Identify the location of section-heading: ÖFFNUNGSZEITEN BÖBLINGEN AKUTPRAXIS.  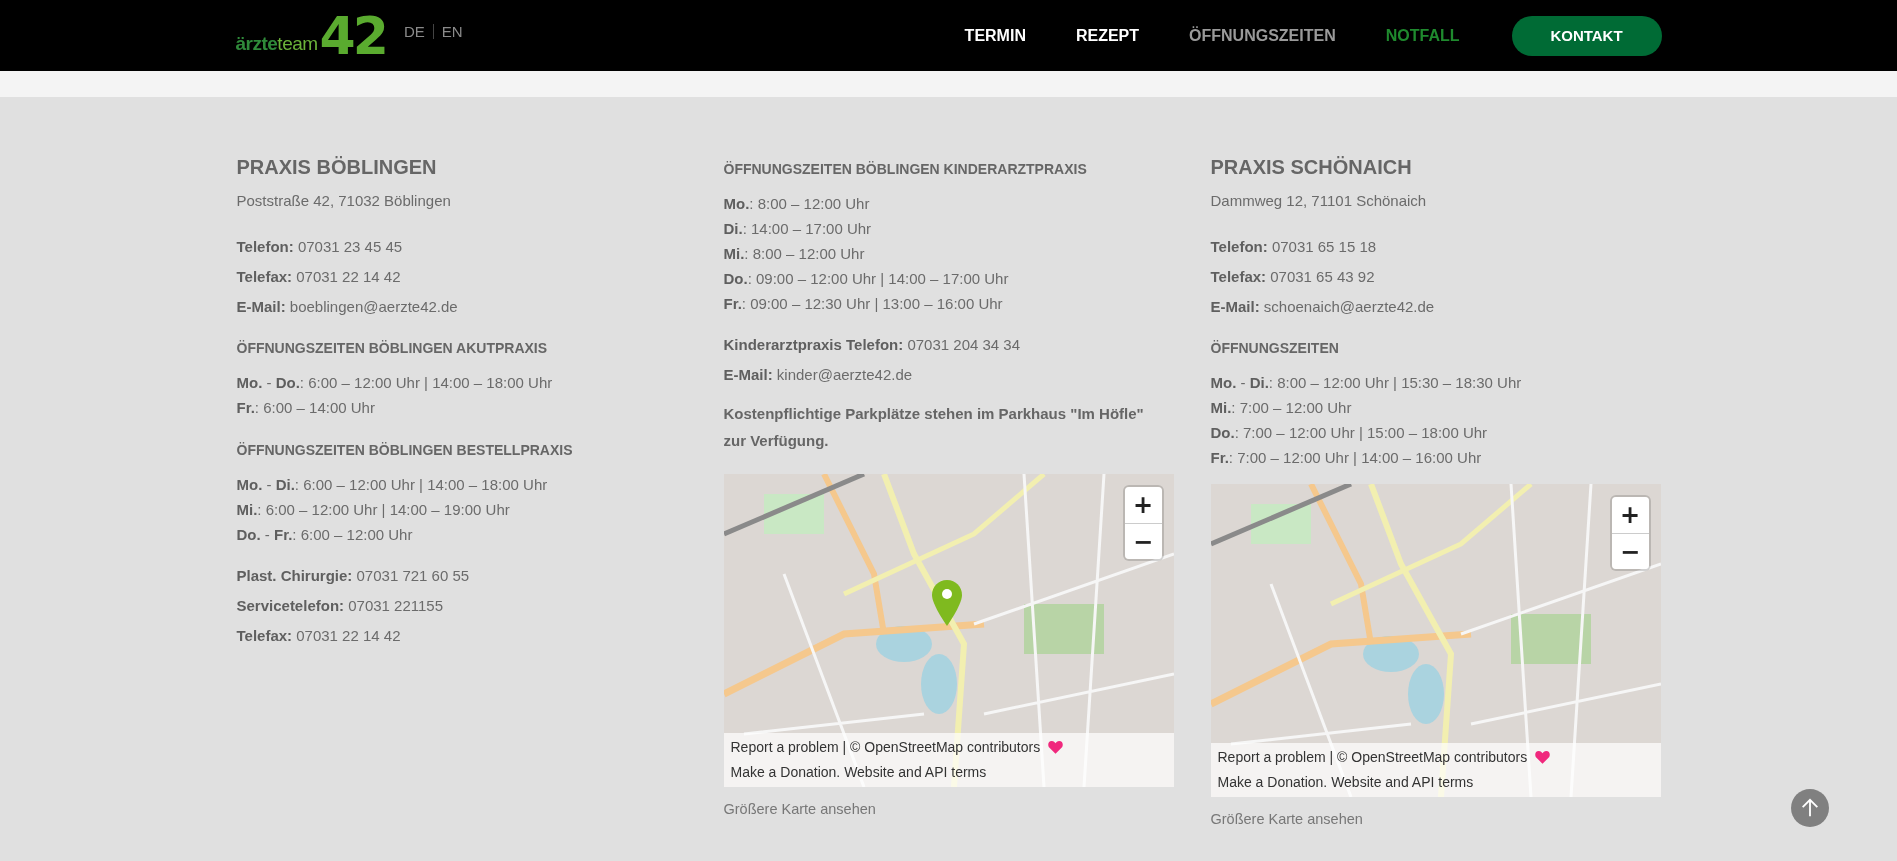
(392, 348).